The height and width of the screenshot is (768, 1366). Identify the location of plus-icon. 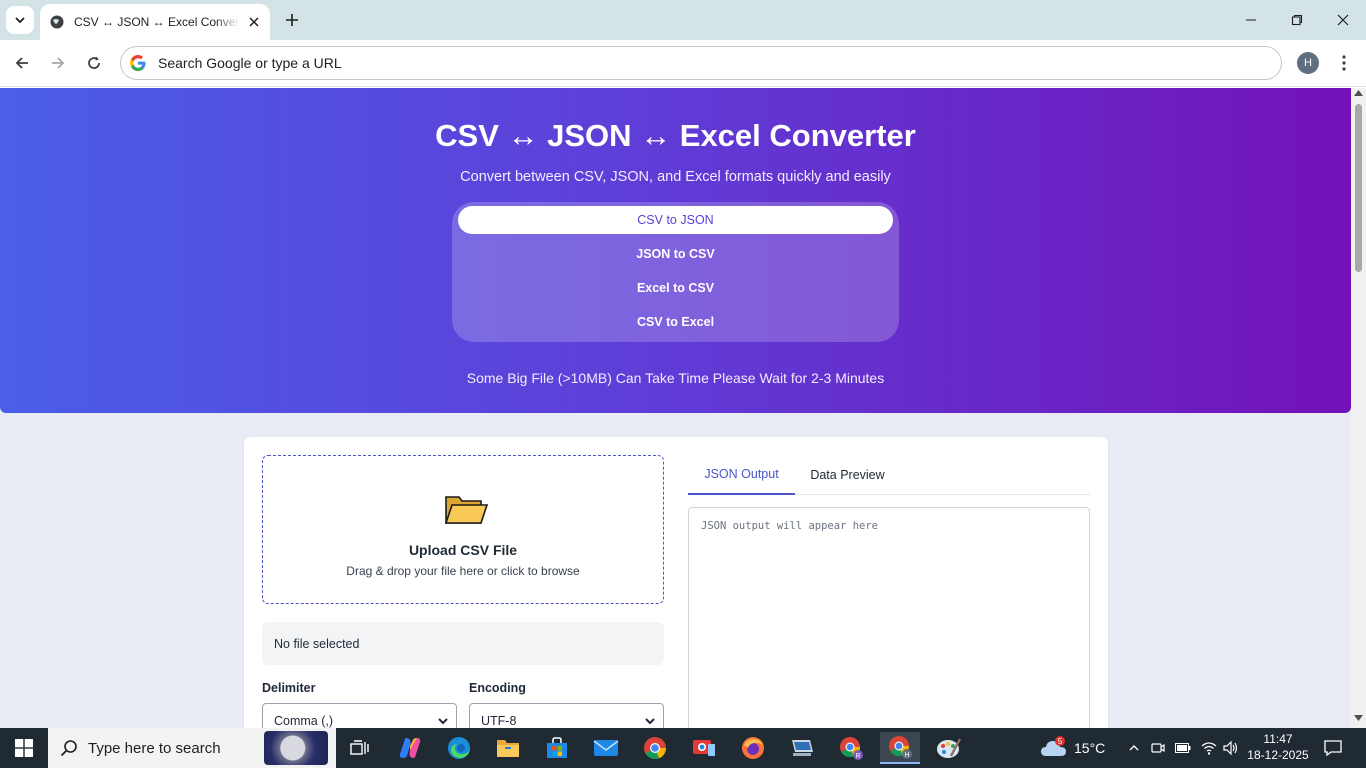
(292, 20).